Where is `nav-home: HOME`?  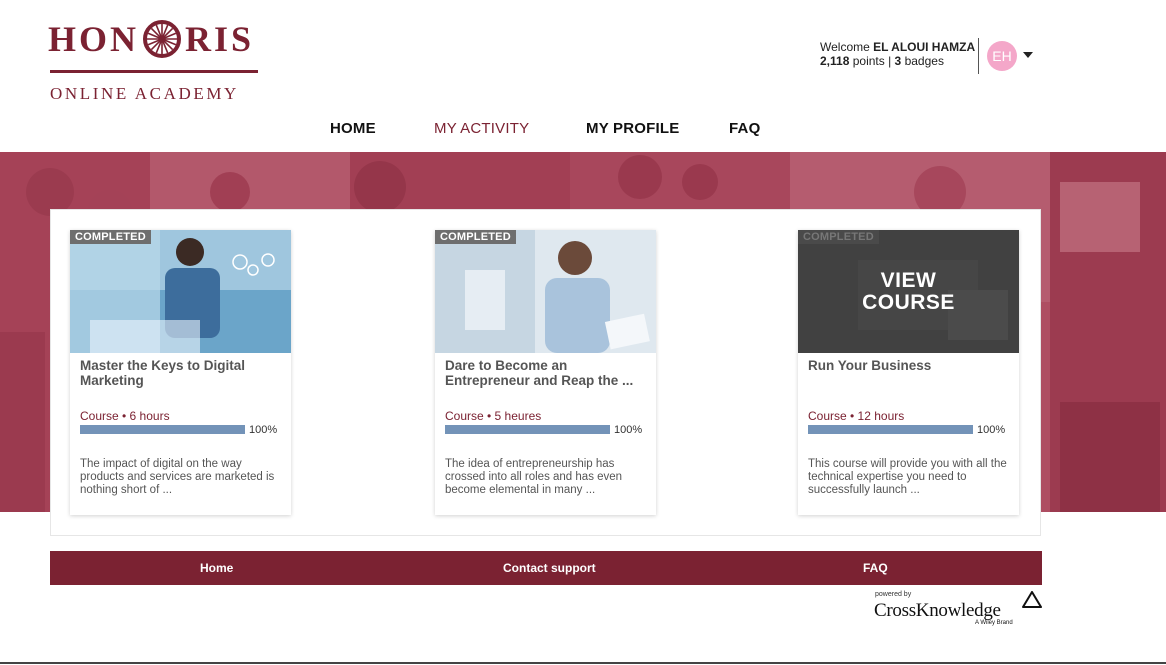 nav-home: HOME is located at coordinates (353, 128).